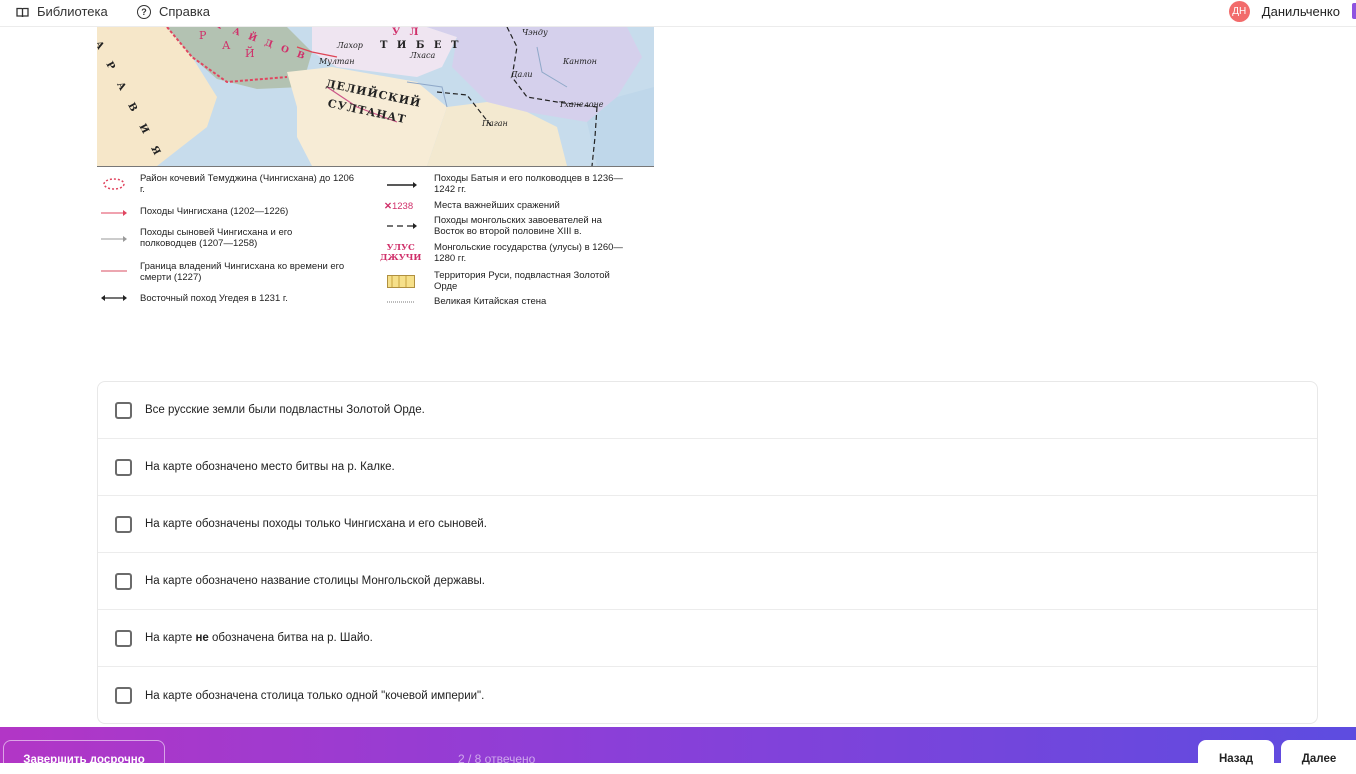 The image size is (1356, 774). What do you see at coordinates (123, 410) in the screenshot?
I see `option-1-checkbox` at bounding box center [123, 410].